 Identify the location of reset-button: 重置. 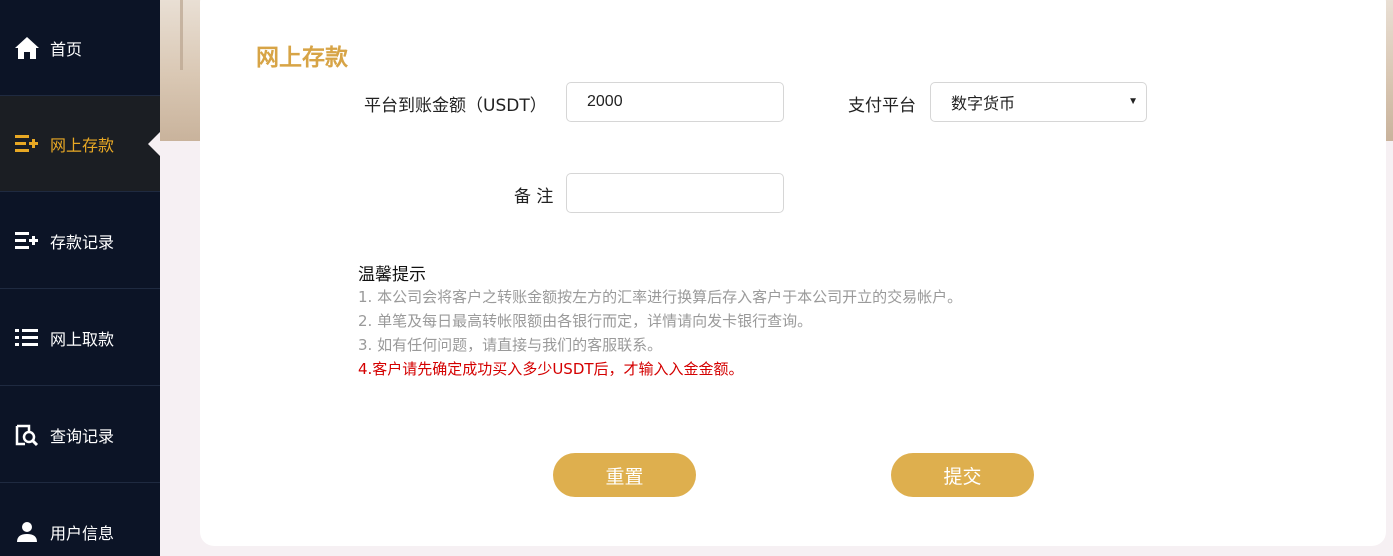
(624, 475).